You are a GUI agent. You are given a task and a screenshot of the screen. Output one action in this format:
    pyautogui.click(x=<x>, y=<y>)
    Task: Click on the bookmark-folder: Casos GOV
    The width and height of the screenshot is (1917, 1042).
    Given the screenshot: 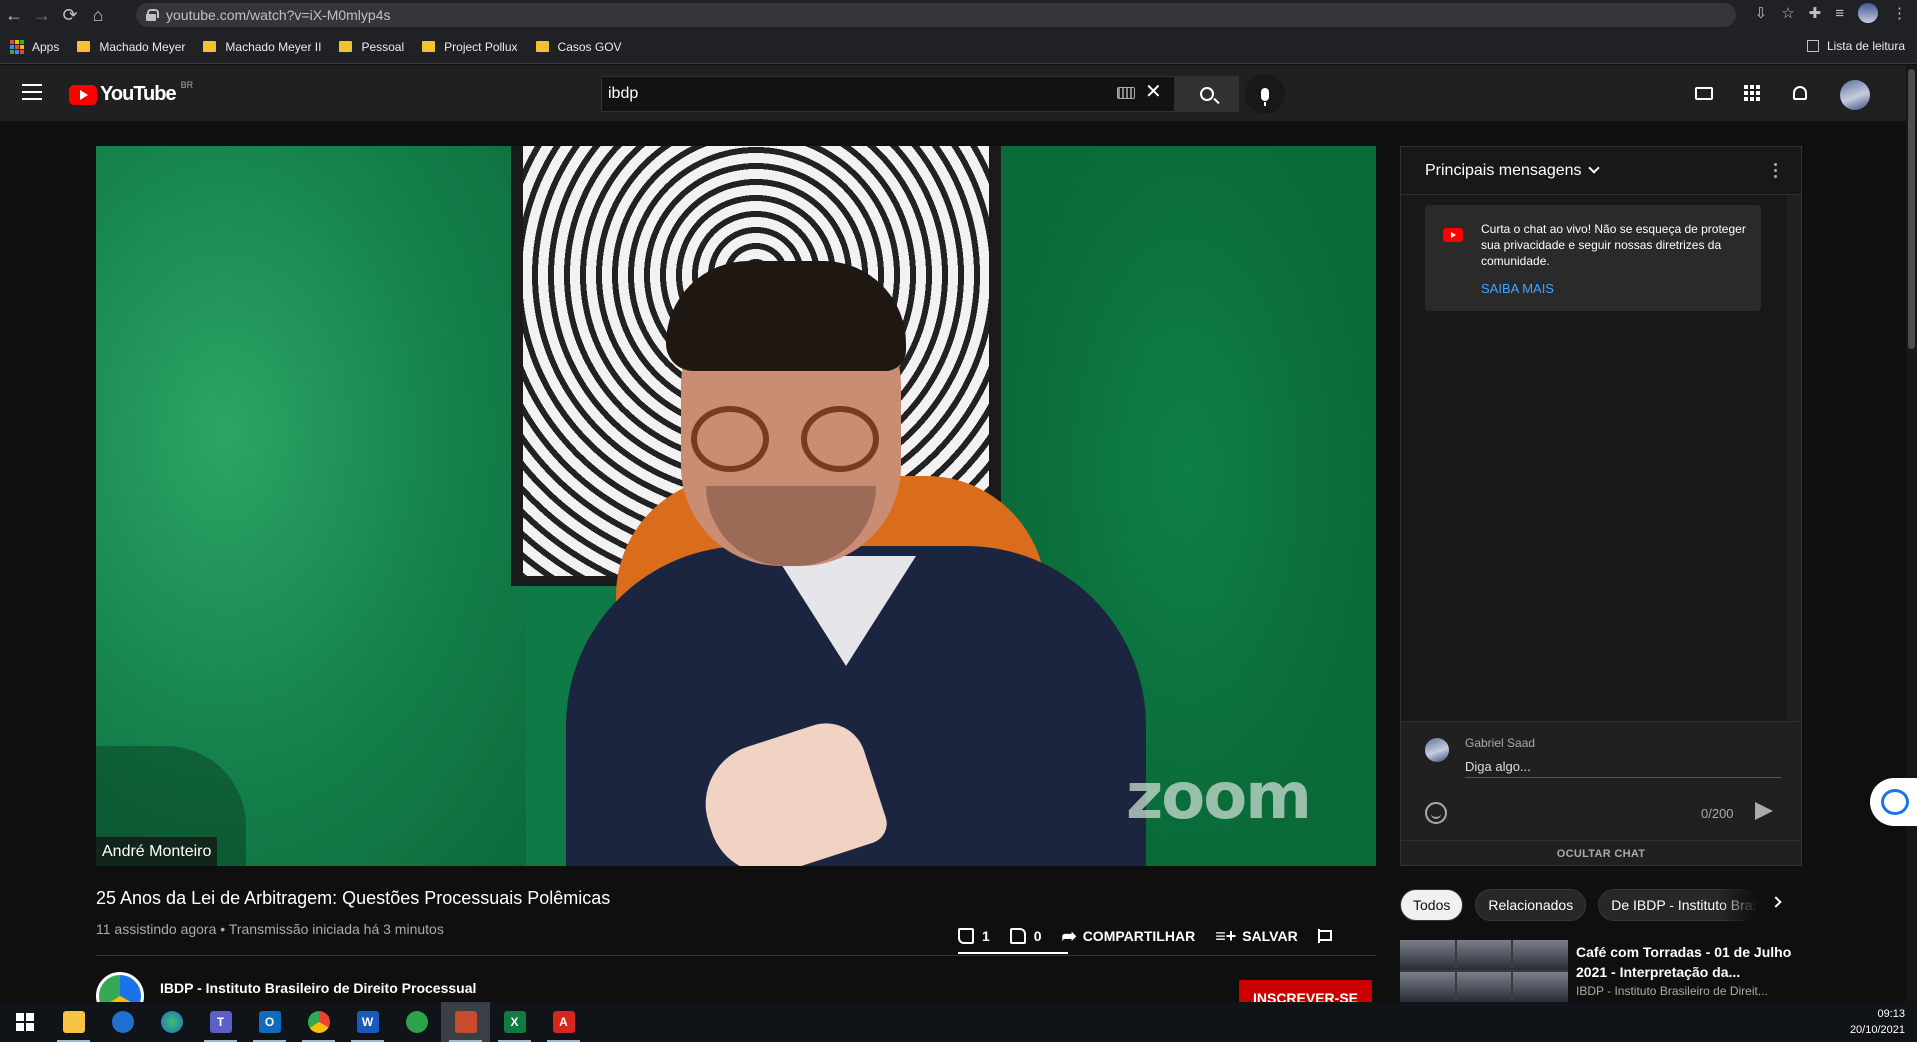 What is the action you would take?
    pyautogui.click(x=578, y=46)
    